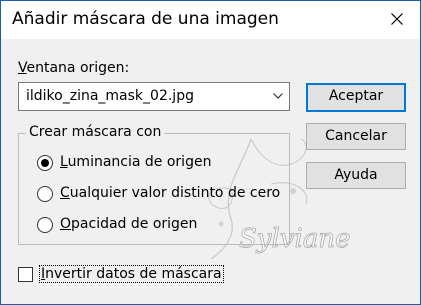 The height and width of the screenshot is (305, 421). I want to click on radio-luminance, so click(45, 163).